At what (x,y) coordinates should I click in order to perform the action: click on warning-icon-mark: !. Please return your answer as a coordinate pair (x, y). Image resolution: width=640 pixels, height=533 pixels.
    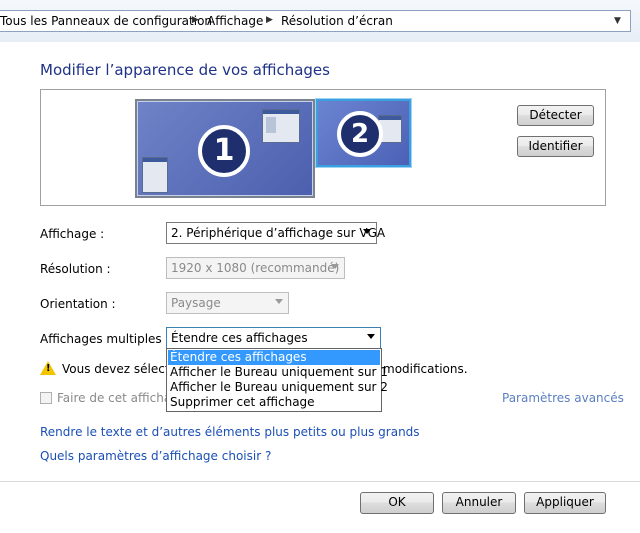
    Looking at the image, I should click on (48, 368).